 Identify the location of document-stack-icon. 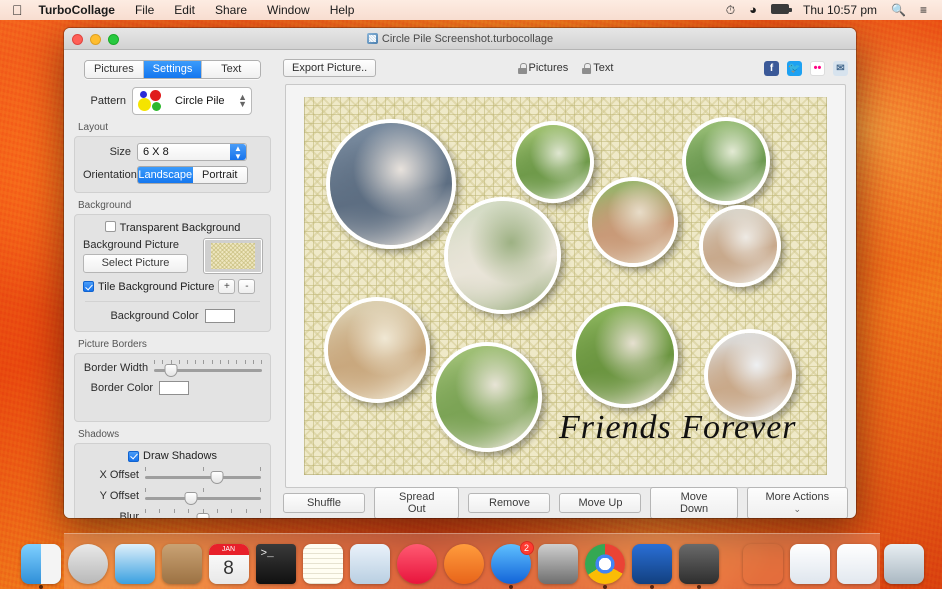
(809, 564).